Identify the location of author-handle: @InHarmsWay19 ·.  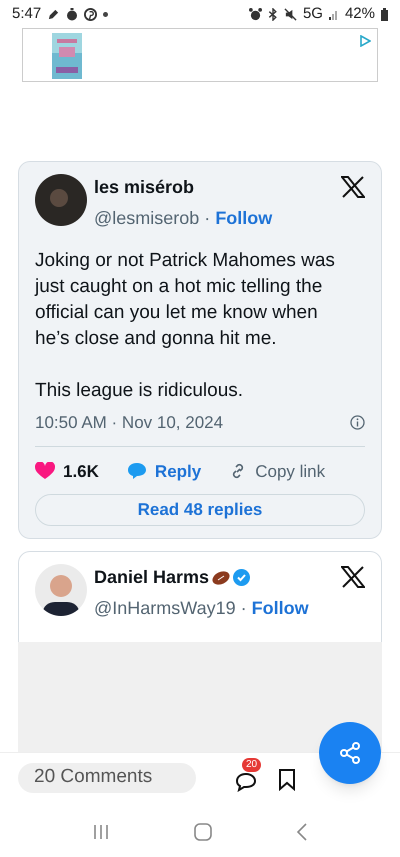
(170, 608).